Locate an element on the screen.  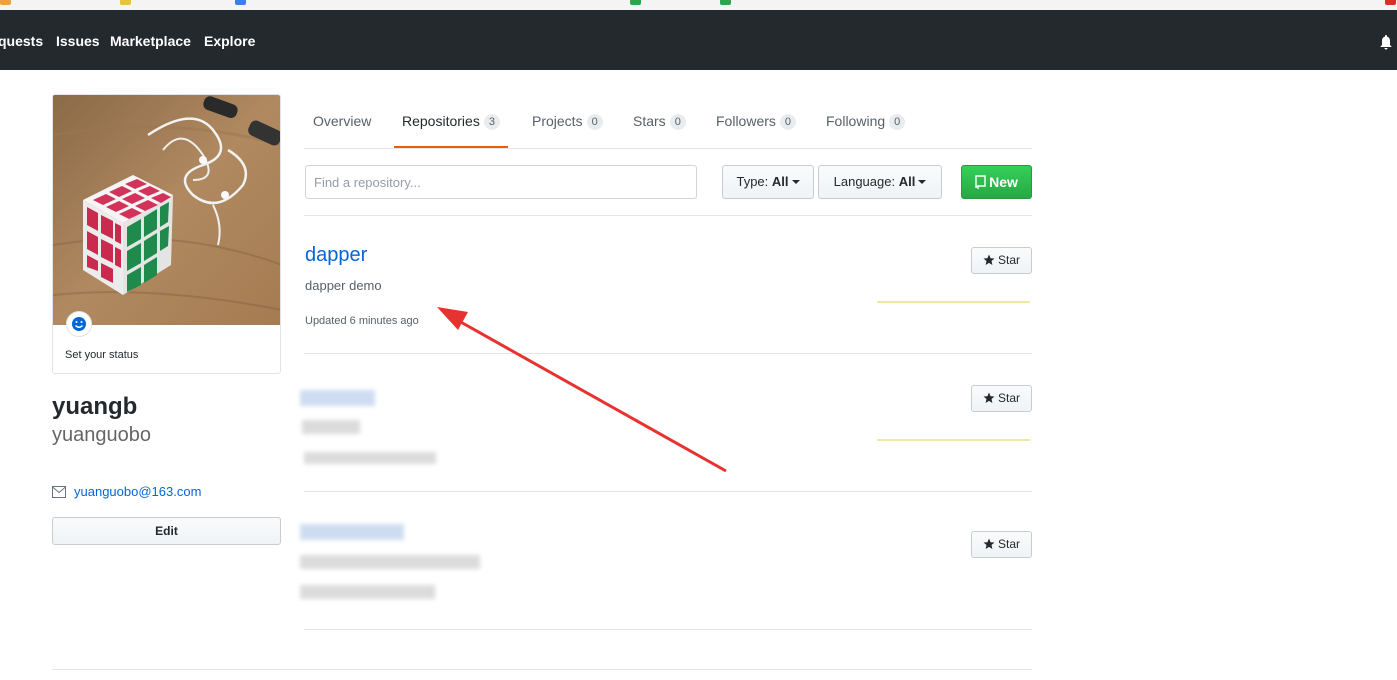
type-filter-select: Type: All is located at coordinates (768, 182).